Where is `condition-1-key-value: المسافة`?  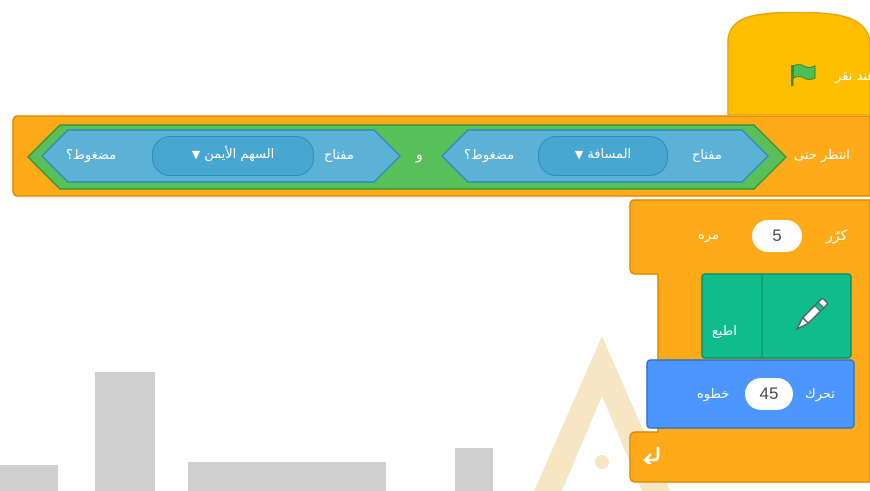 condition-1-key-value: المسافة is located at coordinates (609, 154).